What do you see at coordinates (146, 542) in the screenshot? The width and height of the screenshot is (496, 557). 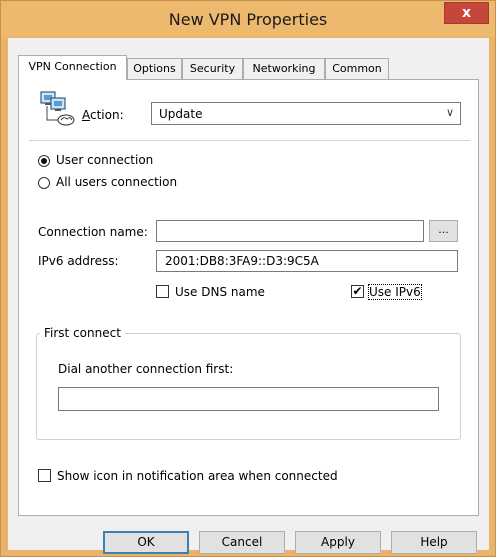 I see `ok-button: OK` at bounding box center [146, 542].